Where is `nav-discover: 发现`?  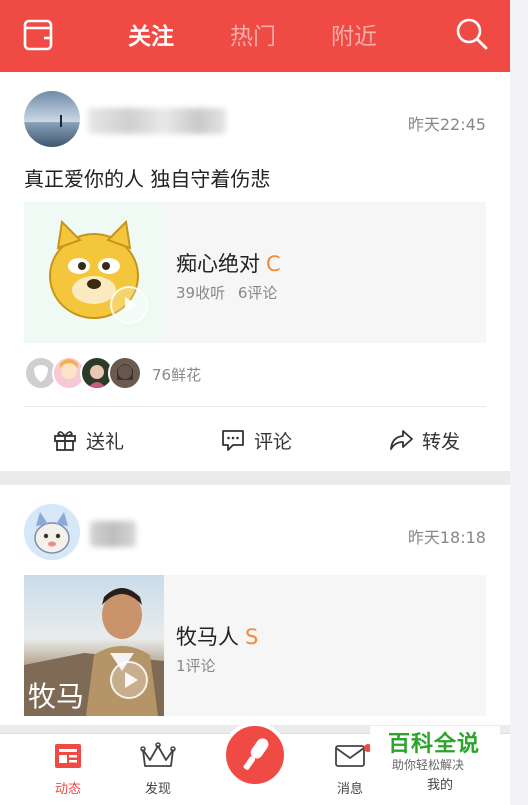
nav-discover: 发现 is located at coordinates (158, 768).